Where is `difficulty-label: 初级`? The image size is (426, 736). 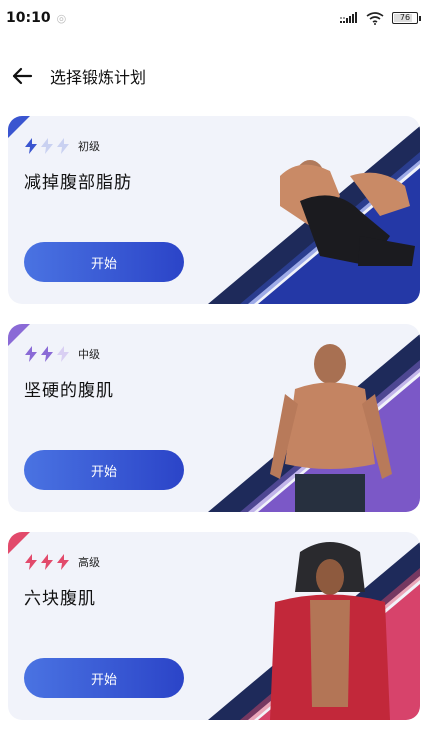 difficulty-label: 初级 is located at coordinates (89, 146).